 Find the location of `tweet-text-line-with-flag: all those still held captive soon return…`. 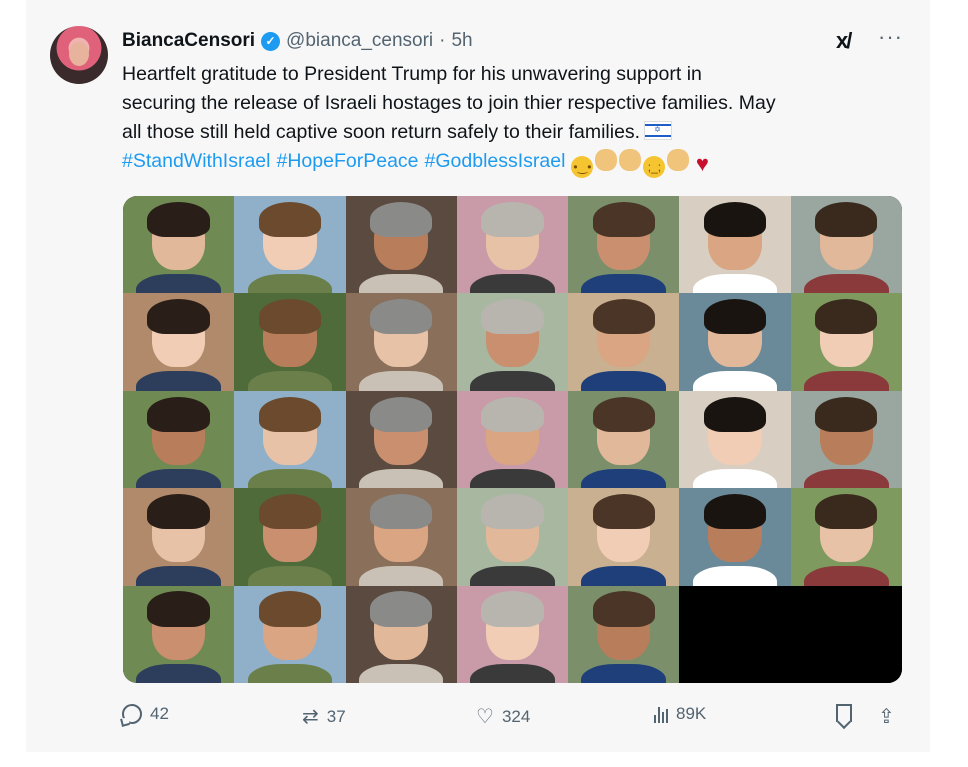

tweet-text-line-with-flag: all those still held captive soon return… is located at coordinates (507, 132).